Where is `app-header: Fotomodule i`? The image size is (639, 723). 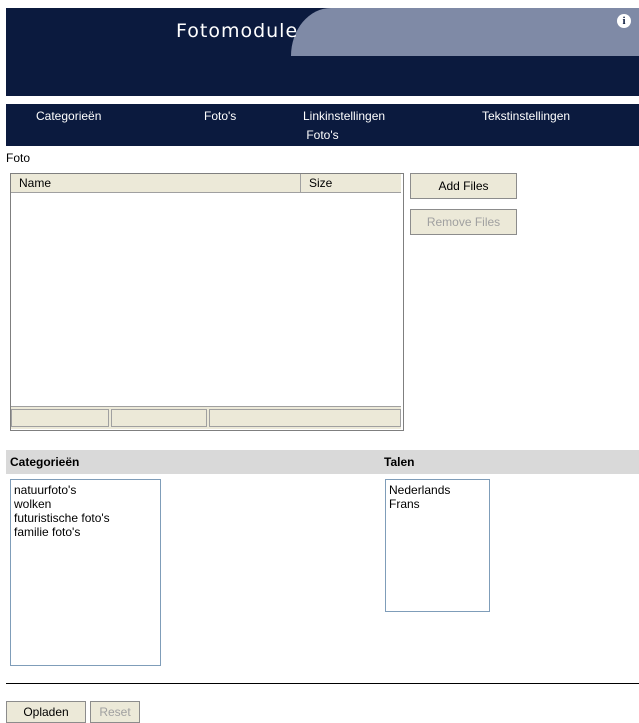
app-header: Fotomodule i is located at coordinates (322, 52).